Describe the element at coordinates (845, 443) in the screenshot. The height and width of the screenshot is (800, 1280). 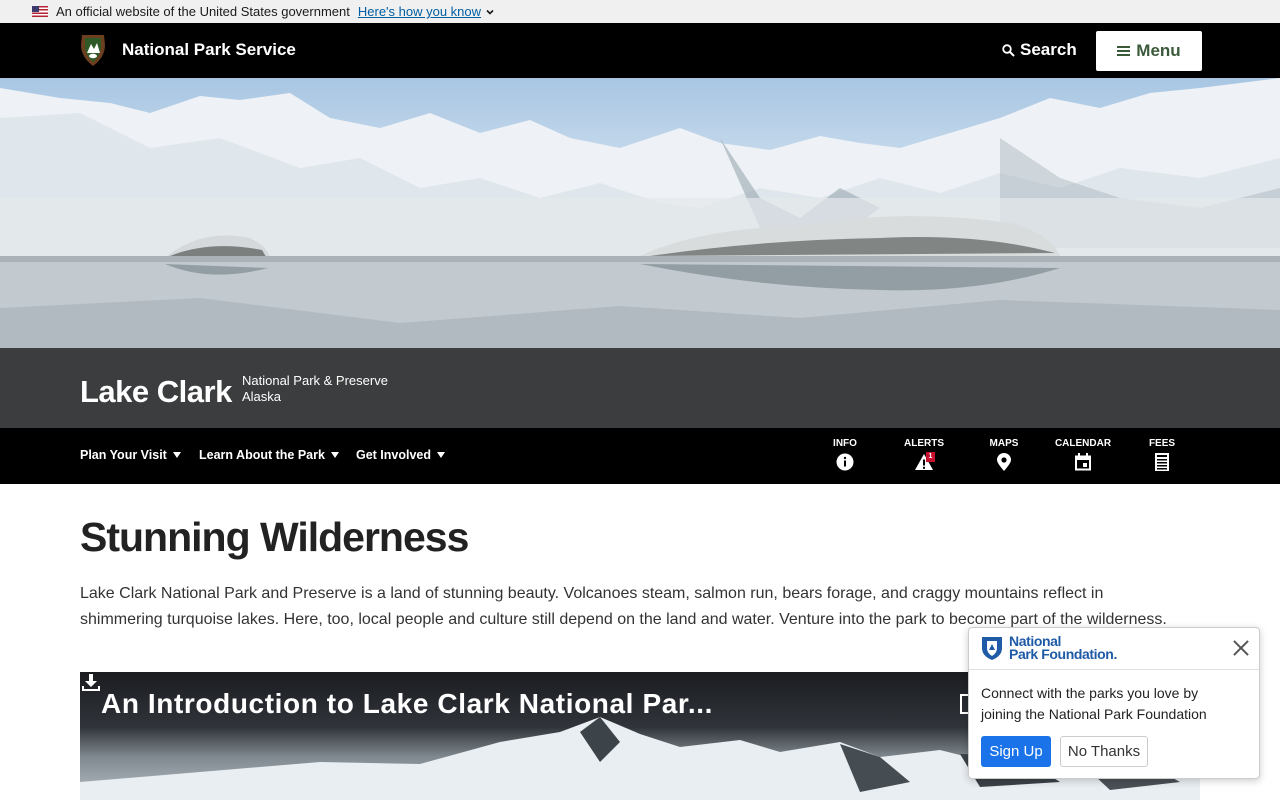
I see `quick-link-label: INFO` at that location.